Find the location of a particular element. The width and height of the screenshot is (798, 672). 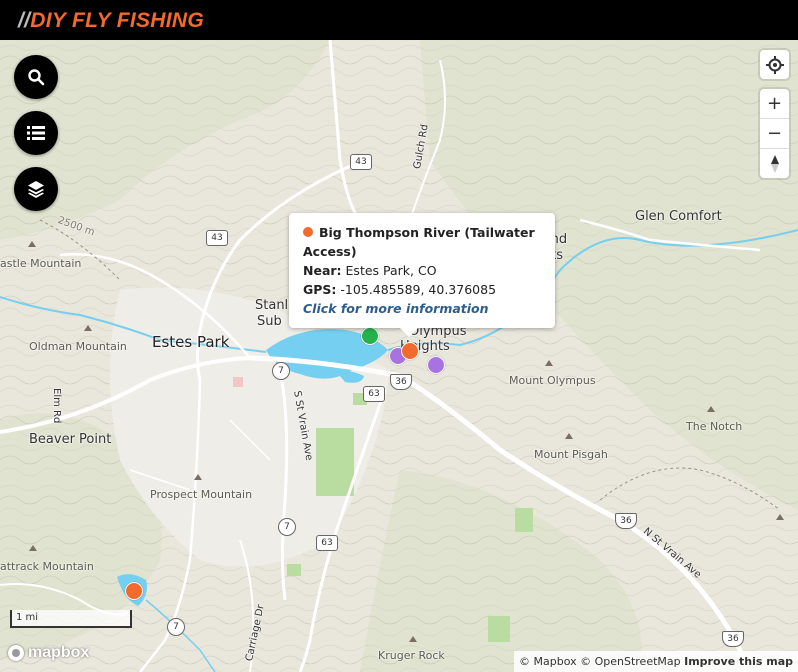

zoom-in-button: + is located at coordinates (774, 103).